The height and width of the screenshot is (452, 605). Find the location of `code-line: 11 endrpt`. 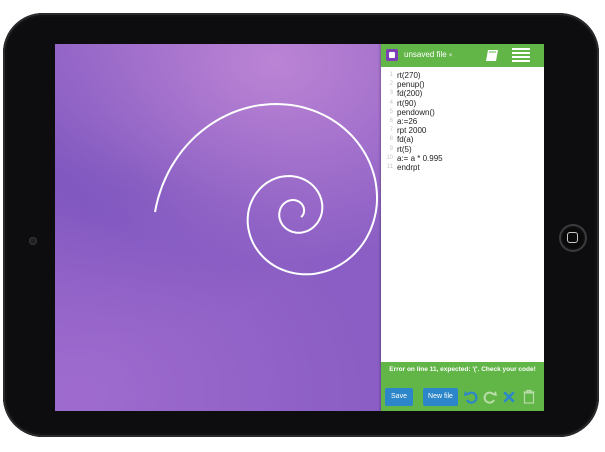

code-line: 11 endrpt is located at coordinates (462, 167).